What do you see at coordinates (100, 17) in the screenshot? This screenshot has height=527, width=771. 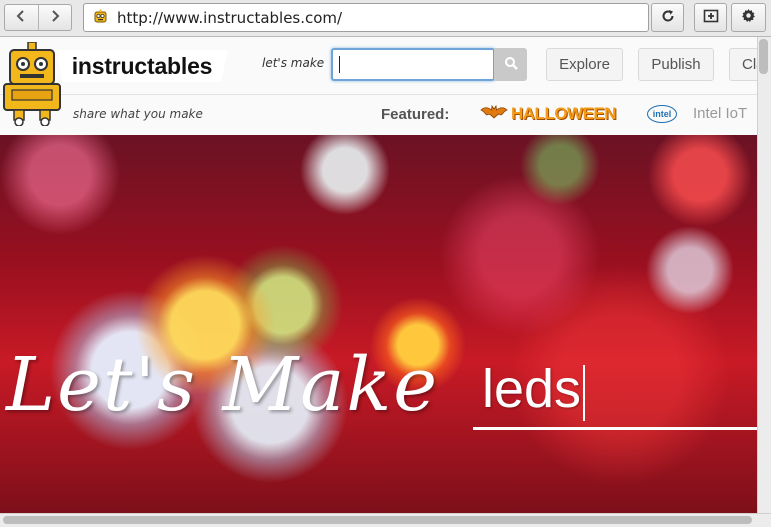 I see `site-favicon-icon` at bounding box center [100, 17].